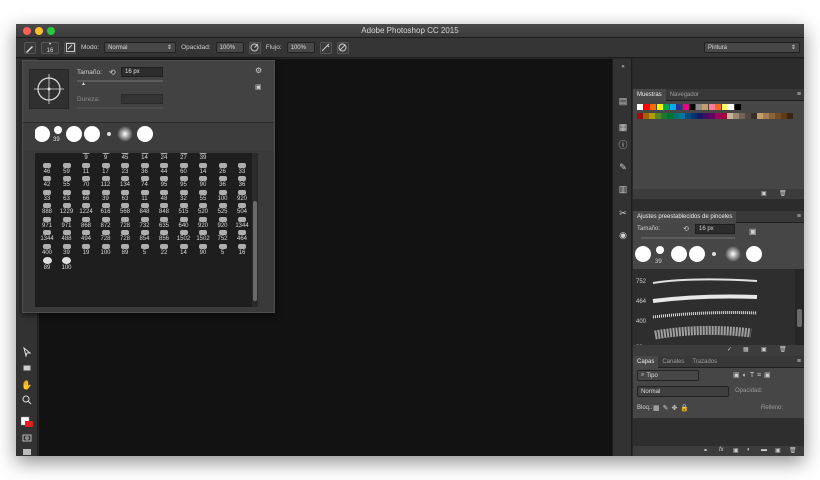  What do you see at coordinates (125, 210) in the screenshot?
I see `brush-preset-item: 568` at bounding box center [125, 210].